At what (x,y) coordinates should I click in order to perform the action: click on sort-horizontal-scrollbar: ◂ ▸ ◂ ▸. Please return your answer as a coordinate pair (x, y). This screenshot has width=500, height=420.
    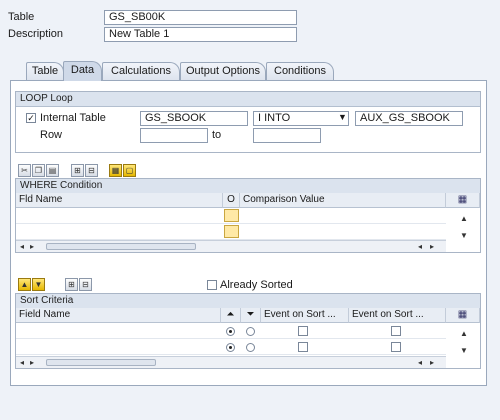
    Looking at the image, I should click on (231, 362).